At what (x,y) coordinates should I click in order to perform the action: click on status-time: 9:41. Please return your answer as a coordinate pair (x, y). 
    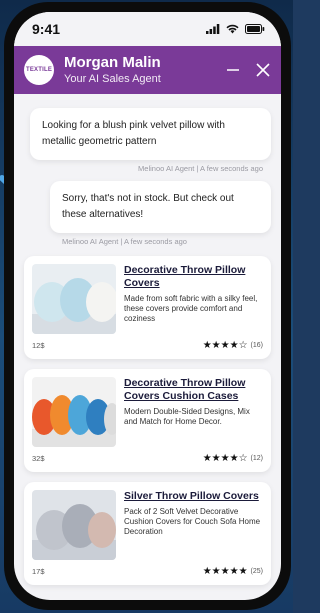
    Looking at the image, I should click on (46, 29).